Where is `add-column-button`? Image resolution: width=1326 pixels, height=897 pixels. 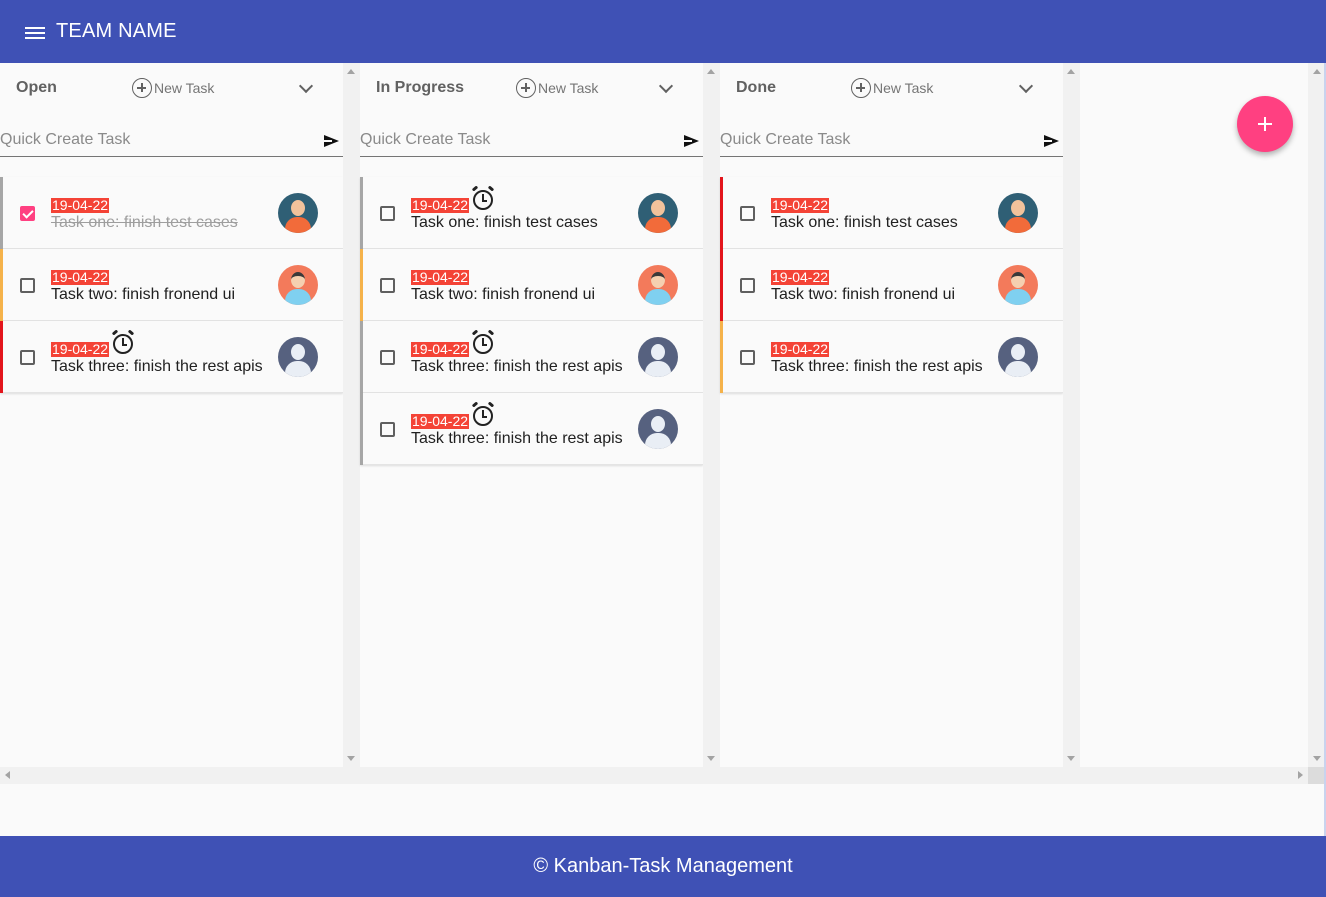
add-column-button is located at coordinates (1265, 124).